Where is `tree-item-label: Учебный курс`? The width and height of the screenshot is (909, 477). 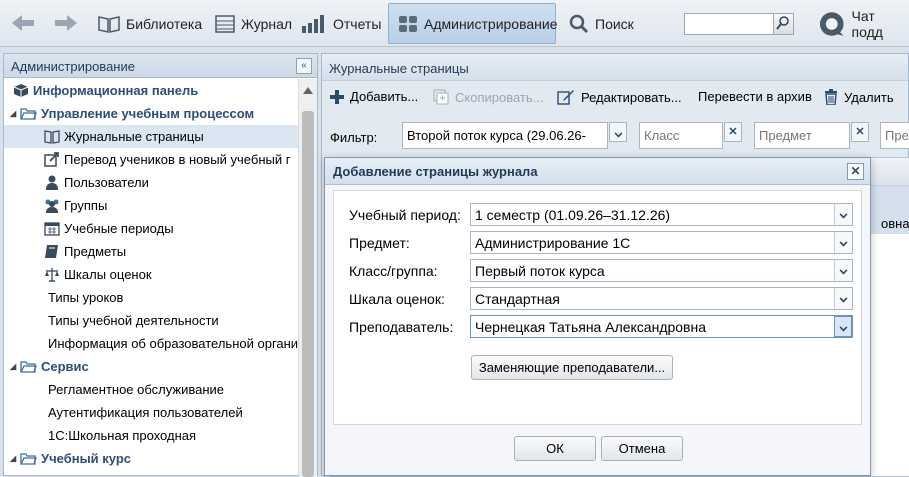 tree-item-label: Учебный курс is located at coordinates (86, 458).